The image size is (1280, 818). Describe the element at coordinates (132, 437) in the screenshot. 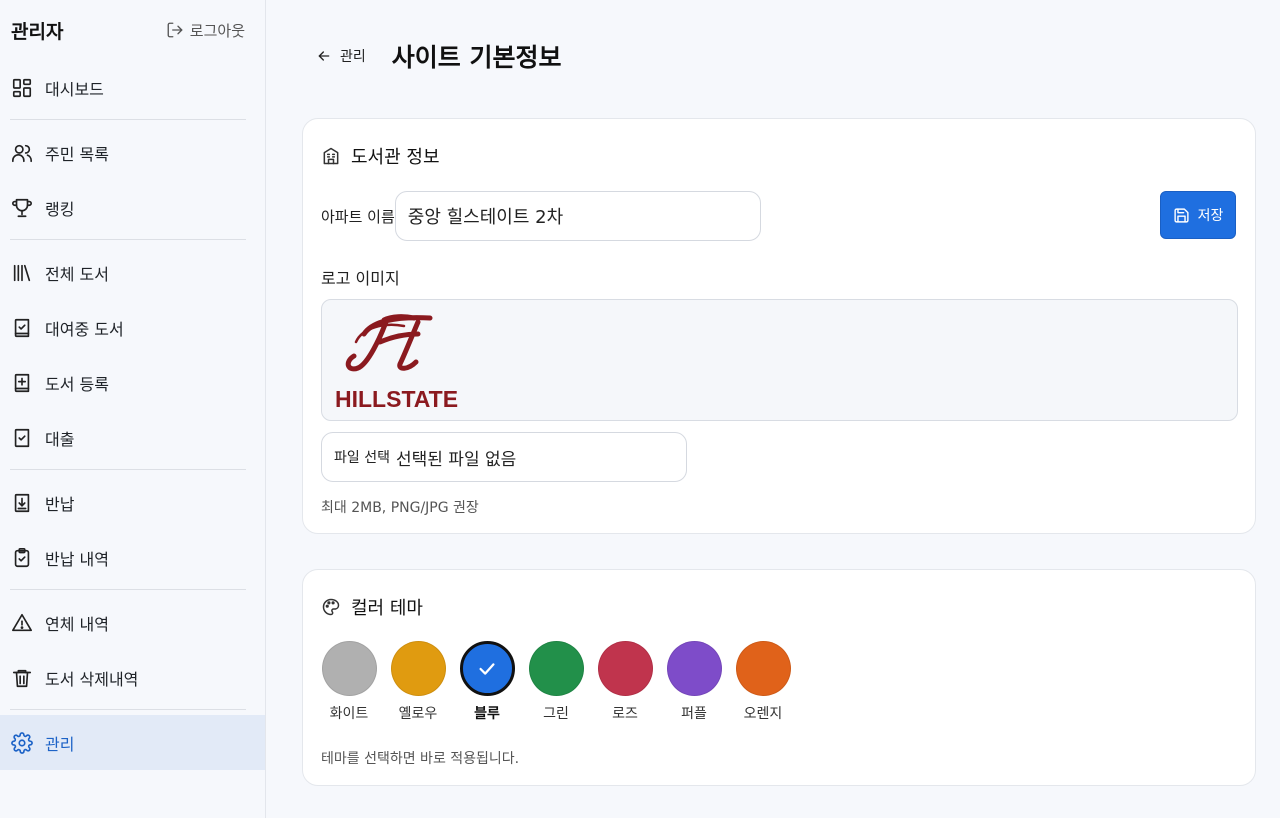

I see `sidebar-item-loan: 대출` at that location.